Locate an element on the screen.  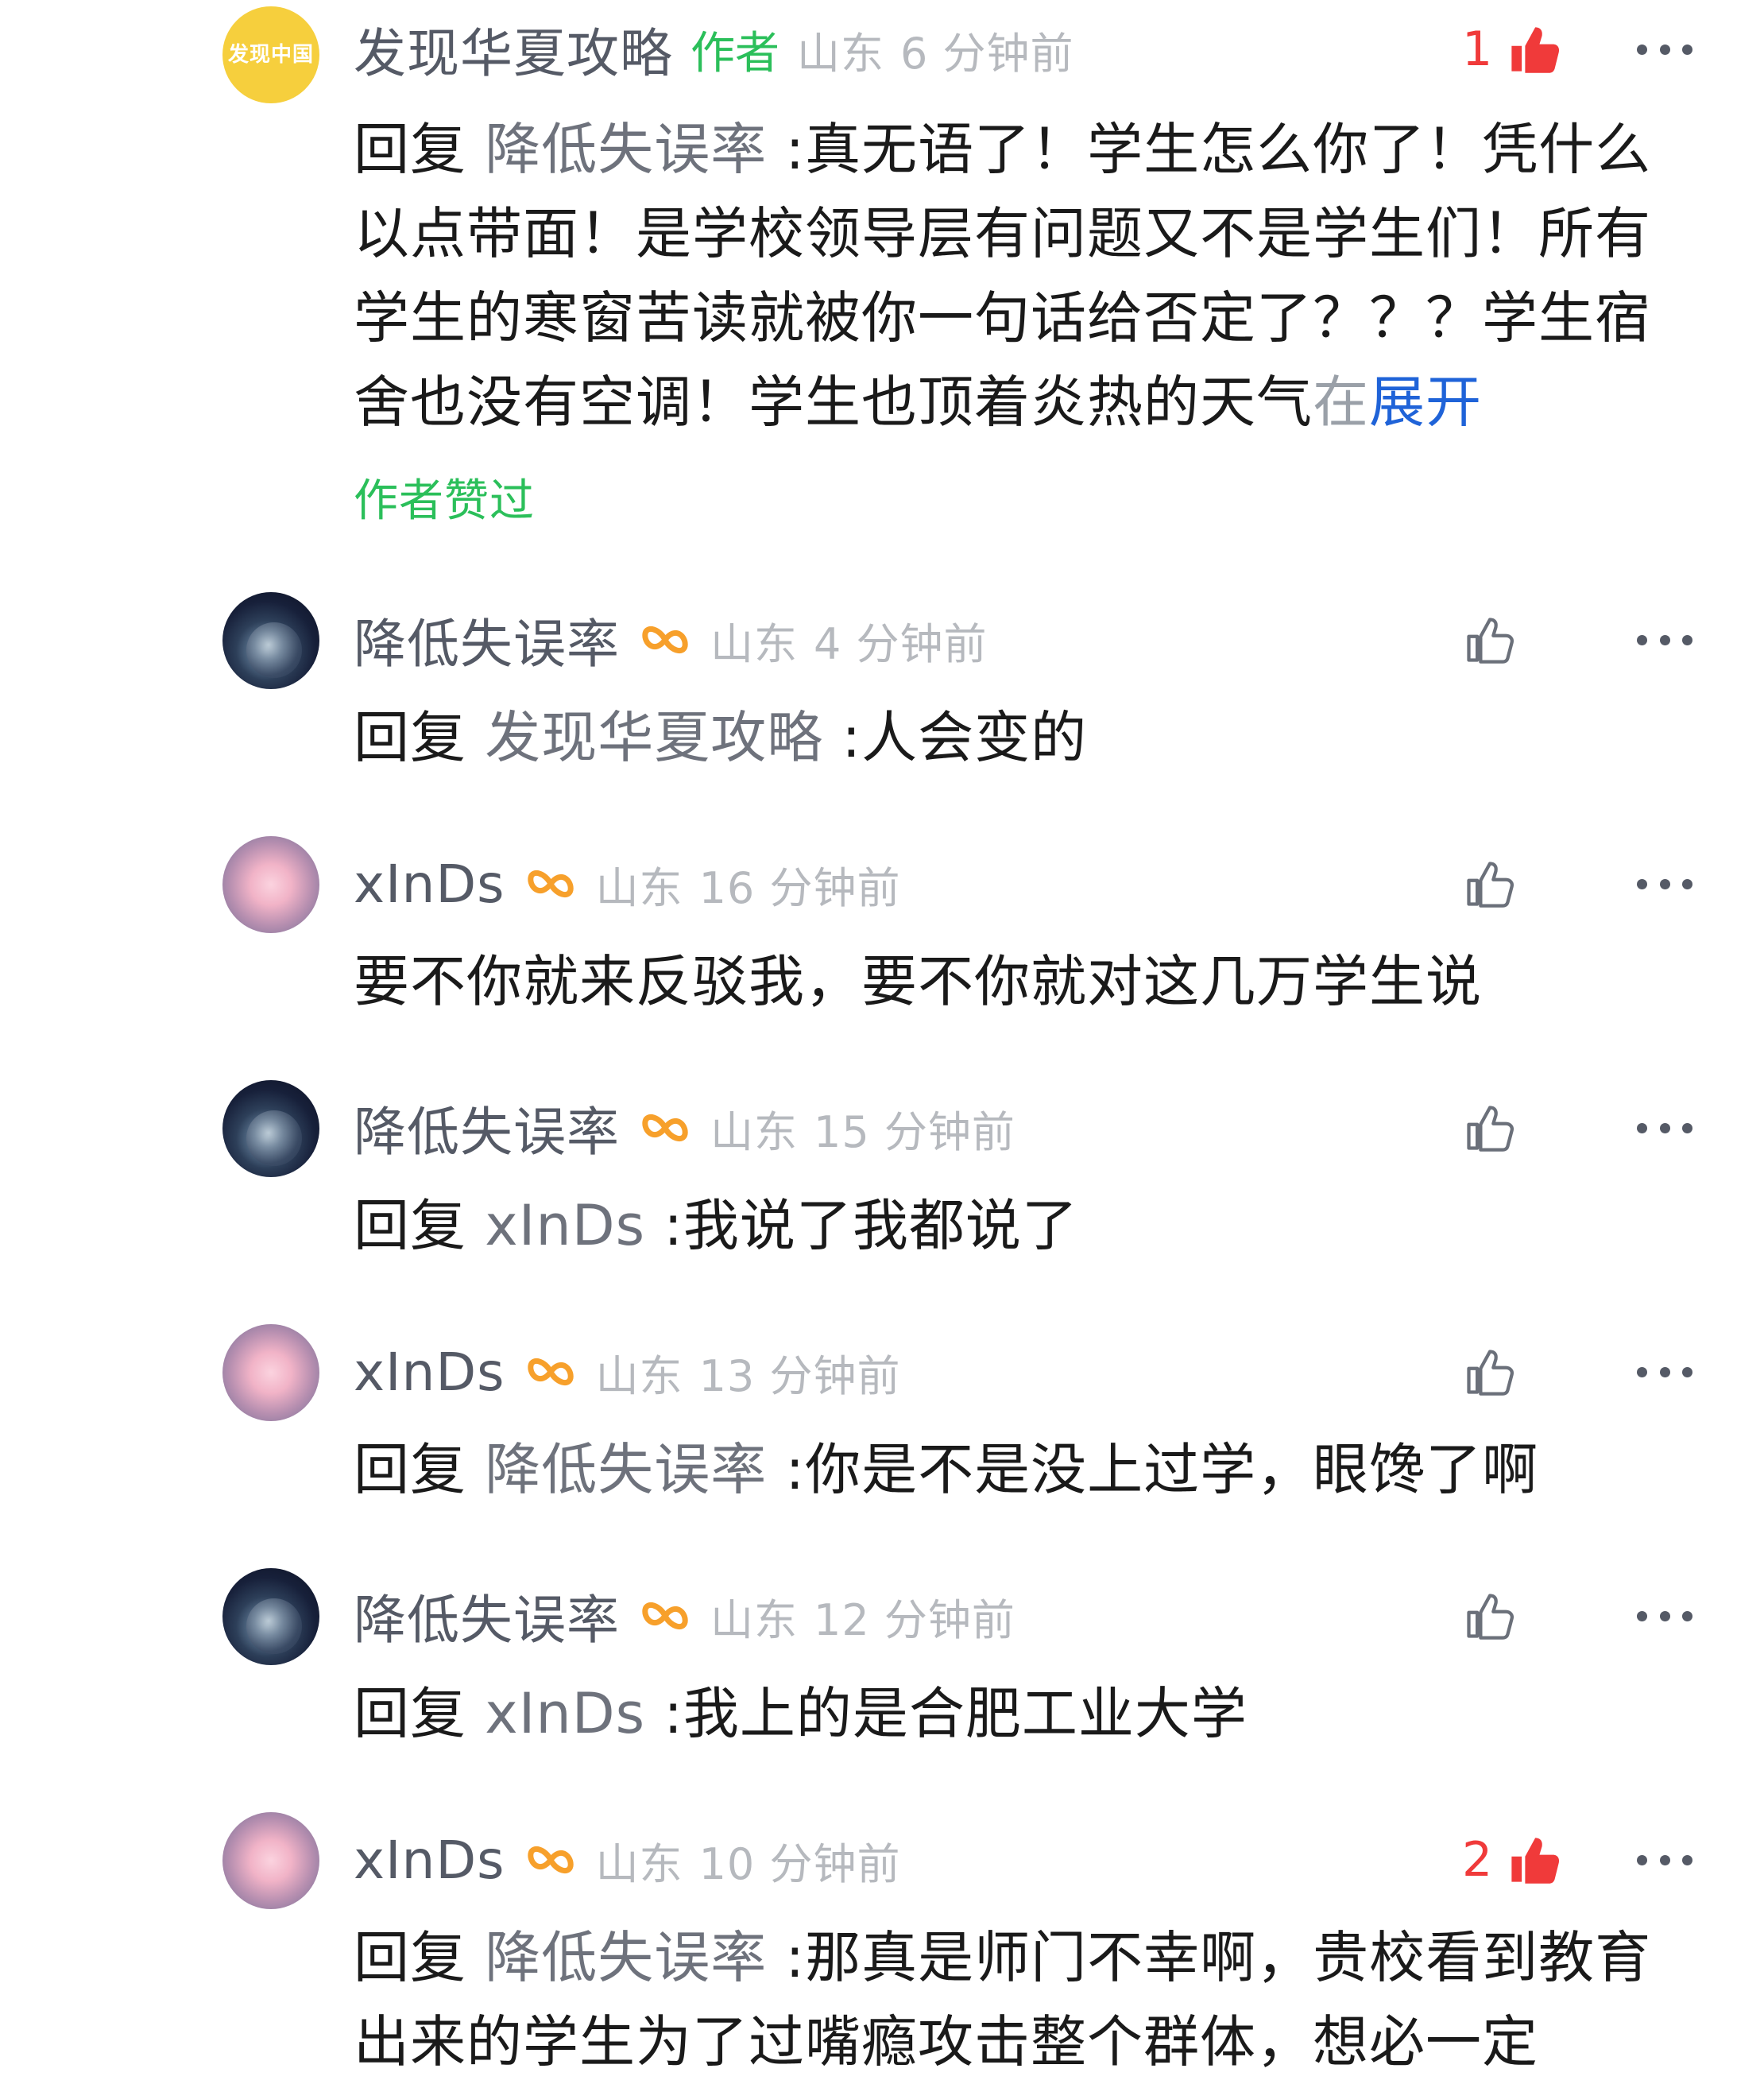
comment-header: 降低失误率 山东 15 分钟前 is located at coordinates (684, 1129).